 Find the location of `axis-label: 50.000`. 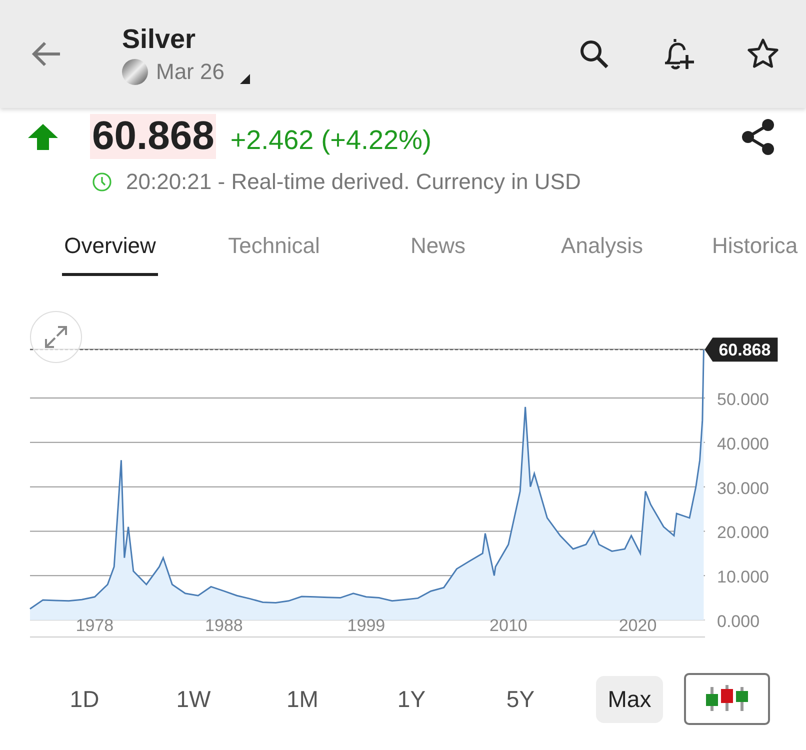

axis-label: 50.000 is located at coordinates (743, 400).